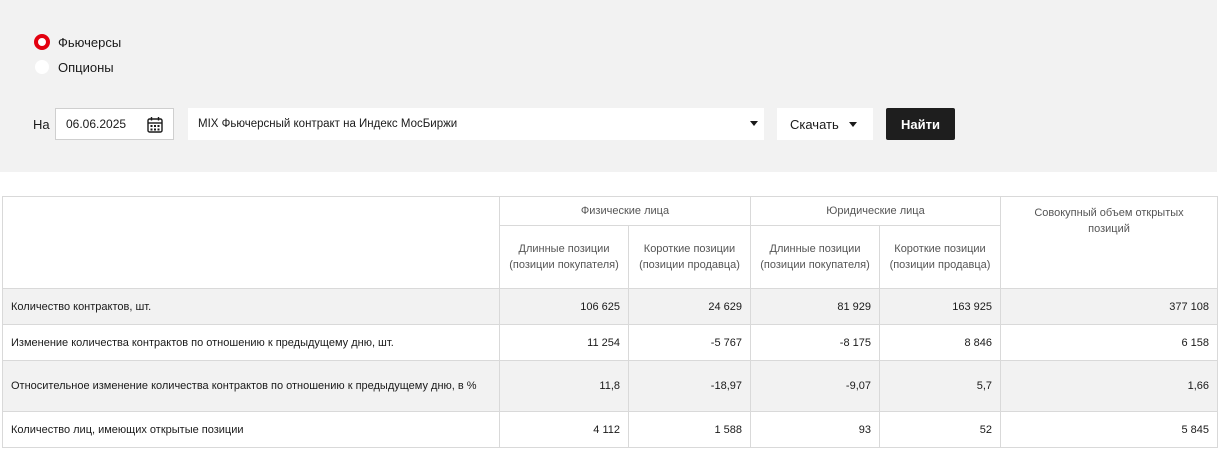 This screenshot has width=1225, height=460. I want to click on download-button-label: Скачать, so click(814, 124).